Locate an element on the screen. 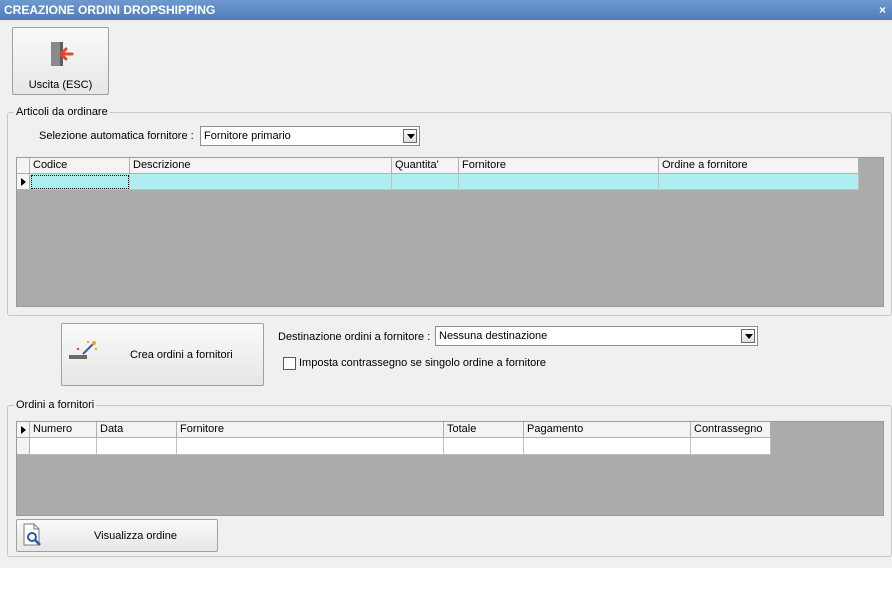  col-codice: Codice is located at coordinates (80, 166).